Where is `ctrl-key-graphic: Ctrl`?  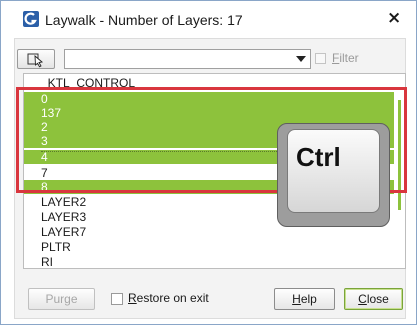 ctrl-key-graphic: Ctrl is located at coordinates (333, 175).